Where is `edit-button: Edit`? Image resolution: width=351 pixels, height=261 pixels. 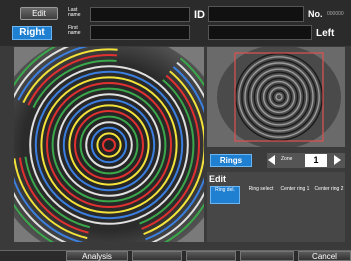 edit-button: Edit is located at coordinates (39, 13).